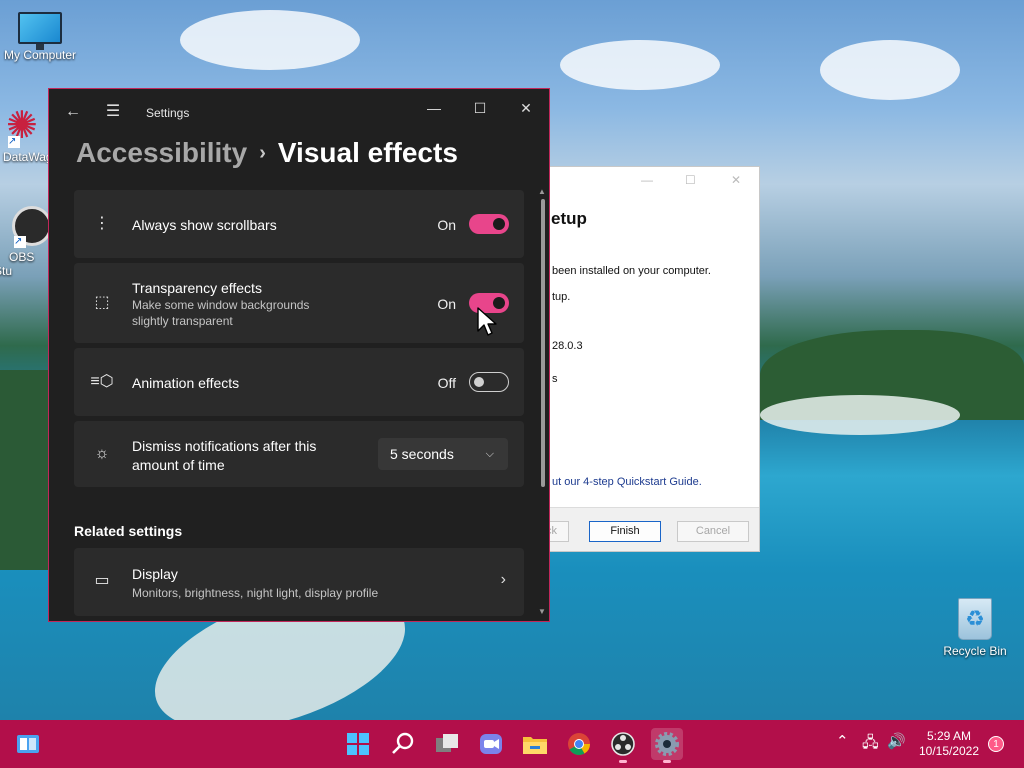  Describe the element at coordinates (975, 651) in the screenshot. I see `desktop-icon-label: Recycle Bin` at that location.